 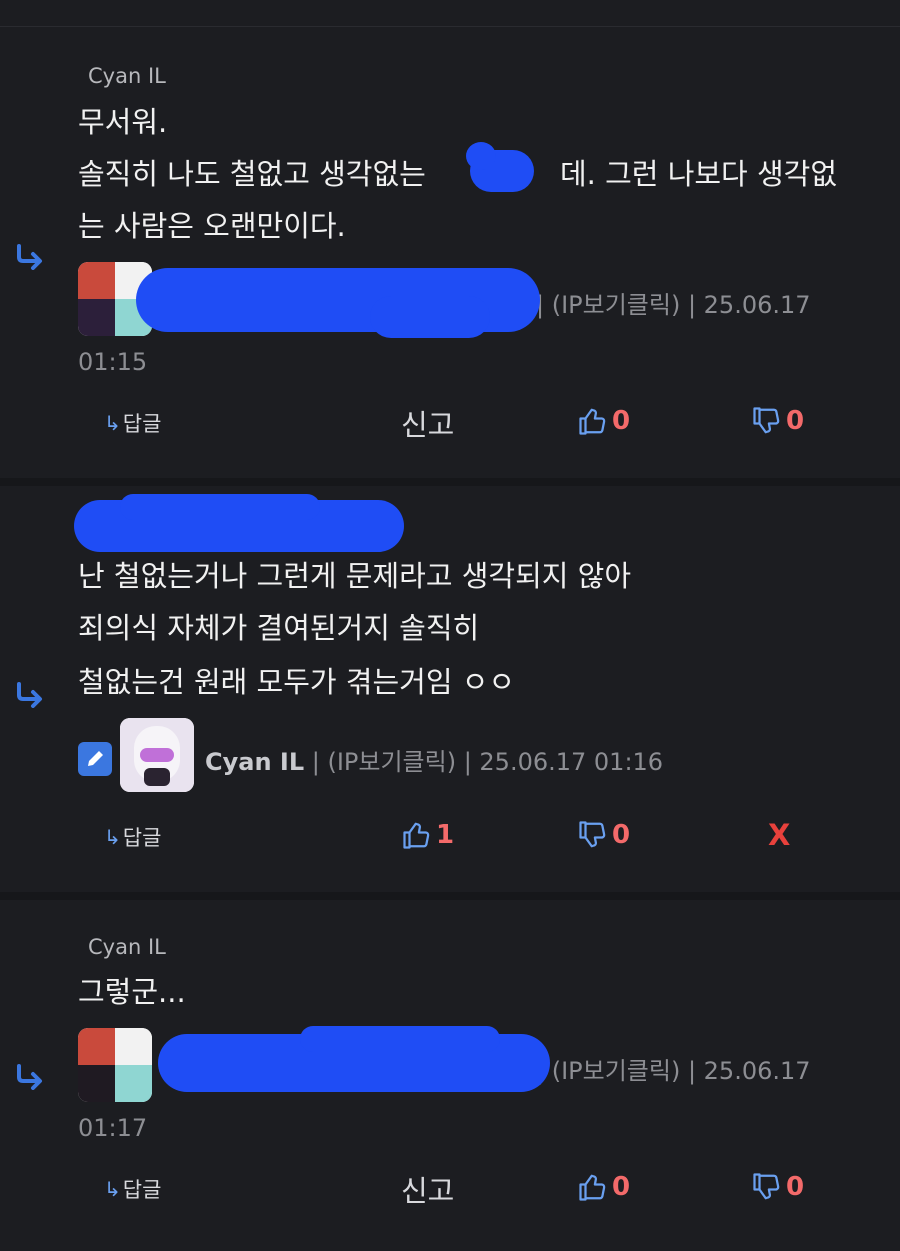 I want to click on like-count: 1, so click(x=445, y=835).